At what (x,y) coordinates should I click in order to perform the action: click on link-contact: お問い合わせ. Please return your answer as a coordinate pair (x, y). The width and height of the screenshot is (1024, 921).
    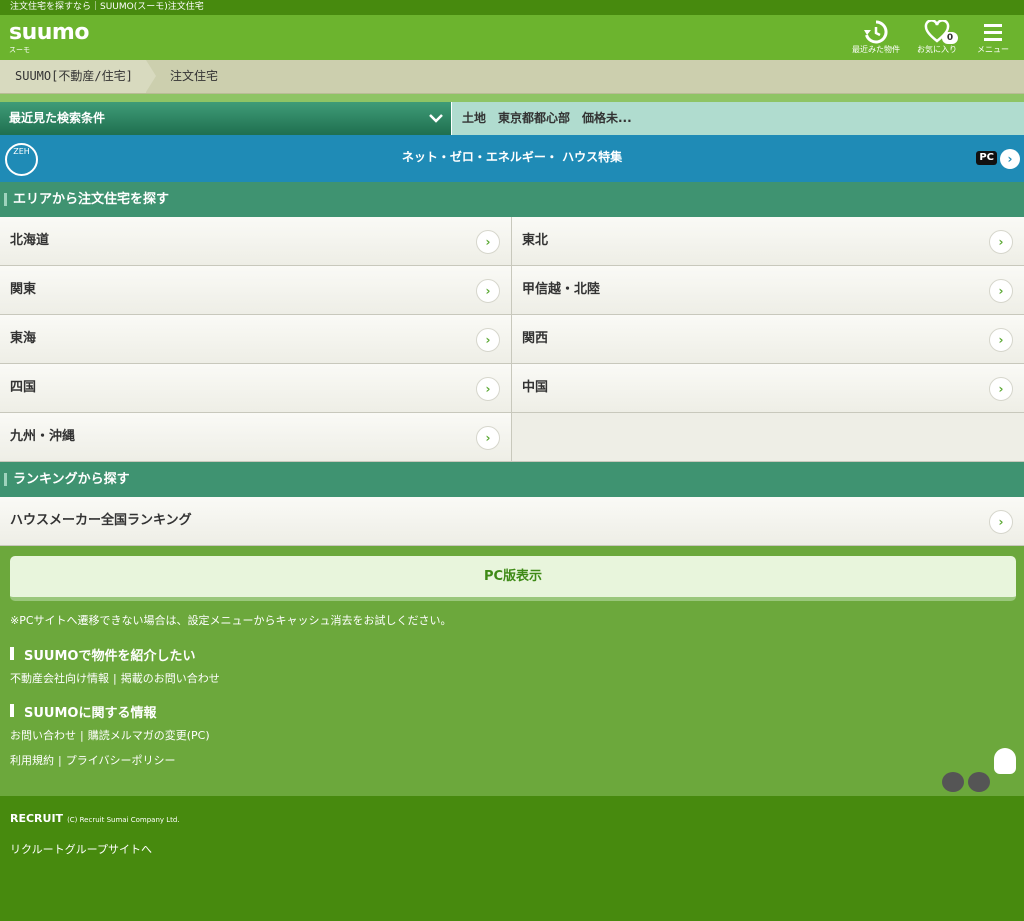
    Looking at the image, I should click on (43, 735).